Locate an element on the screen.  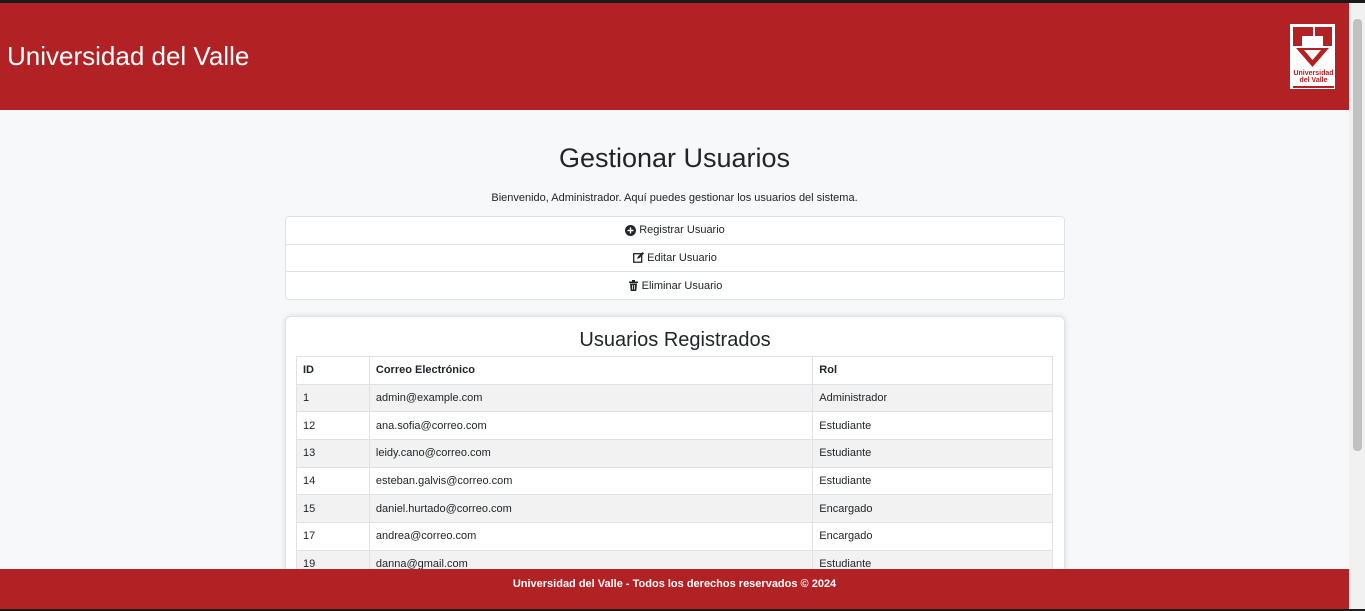
cell-id: 14 is located at coordinates (333, 481).